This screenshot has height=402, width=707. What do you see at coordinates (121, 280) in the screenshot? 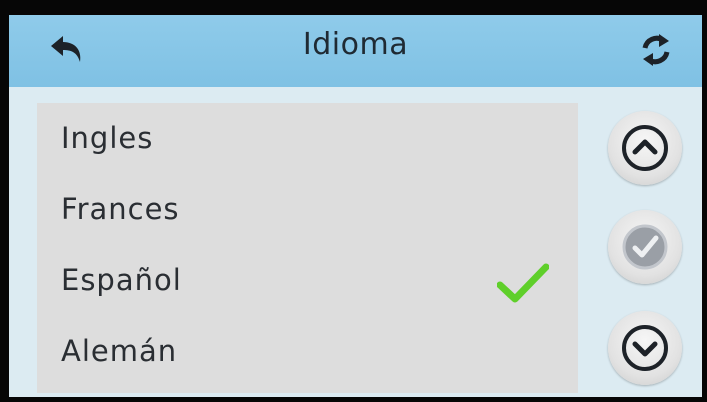
I see `language-label: Español` at bounding box center [121, 280].